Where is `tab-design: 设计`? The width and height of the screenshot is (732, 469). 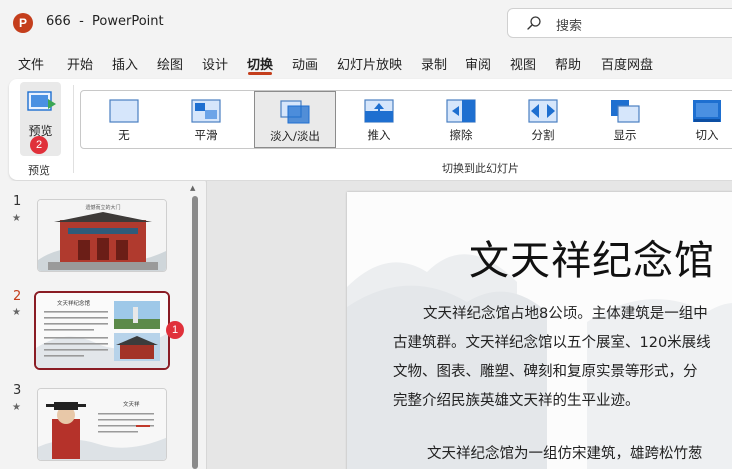
tab-design: 设计 is located at coordinates (215, 63).